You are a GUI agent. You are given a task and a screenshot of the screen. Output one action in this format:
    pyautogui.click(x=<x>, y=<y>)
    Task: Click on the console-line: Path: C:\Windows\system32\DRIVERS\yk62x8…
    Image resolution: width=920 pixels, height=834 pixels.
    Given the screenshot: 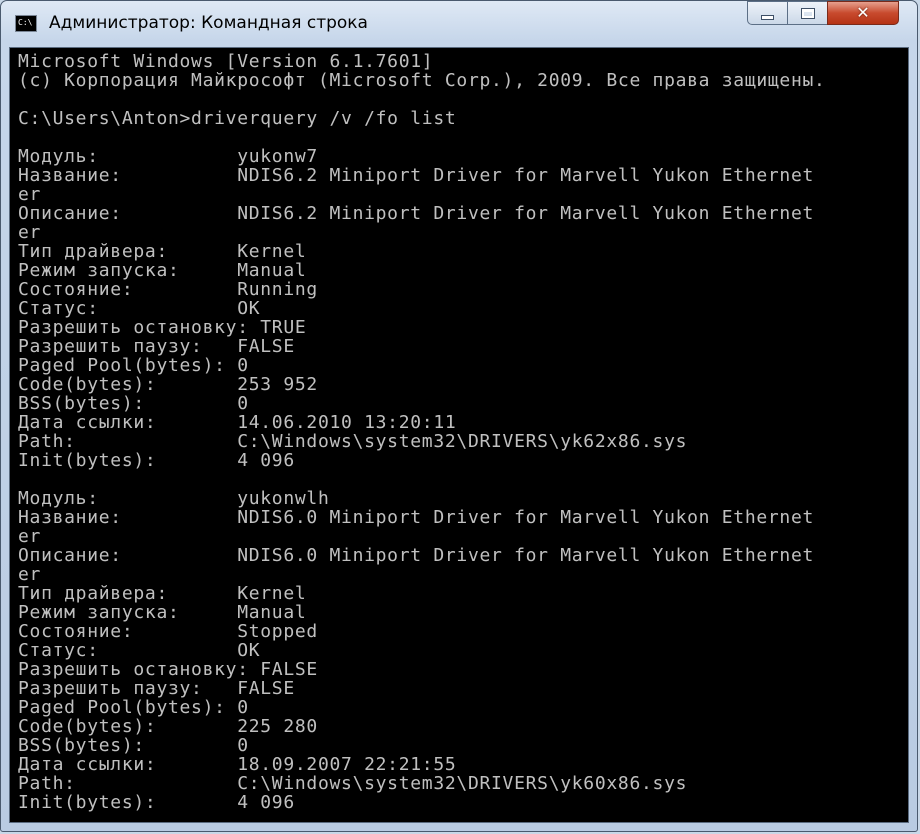 What is the action you would take?
    pyautogui.click(x=353, y=441)
    